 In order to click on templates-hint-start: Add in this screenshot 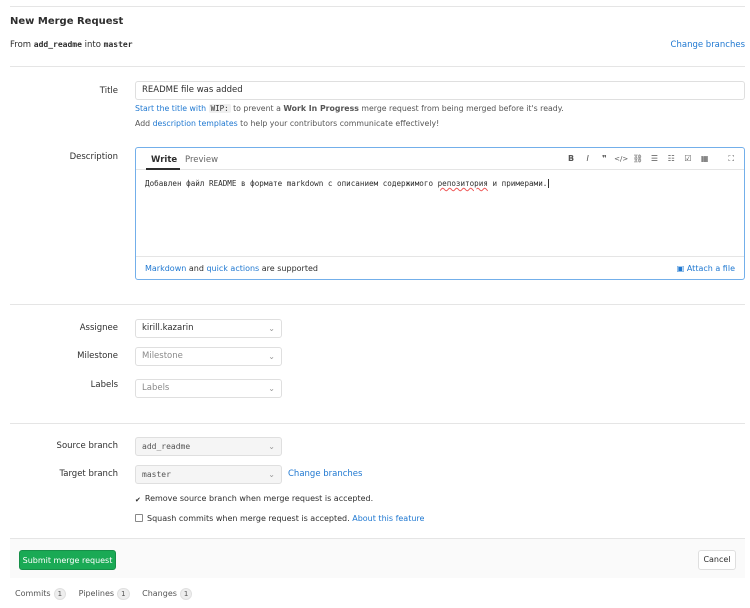, I will do `click(143, 123)`.